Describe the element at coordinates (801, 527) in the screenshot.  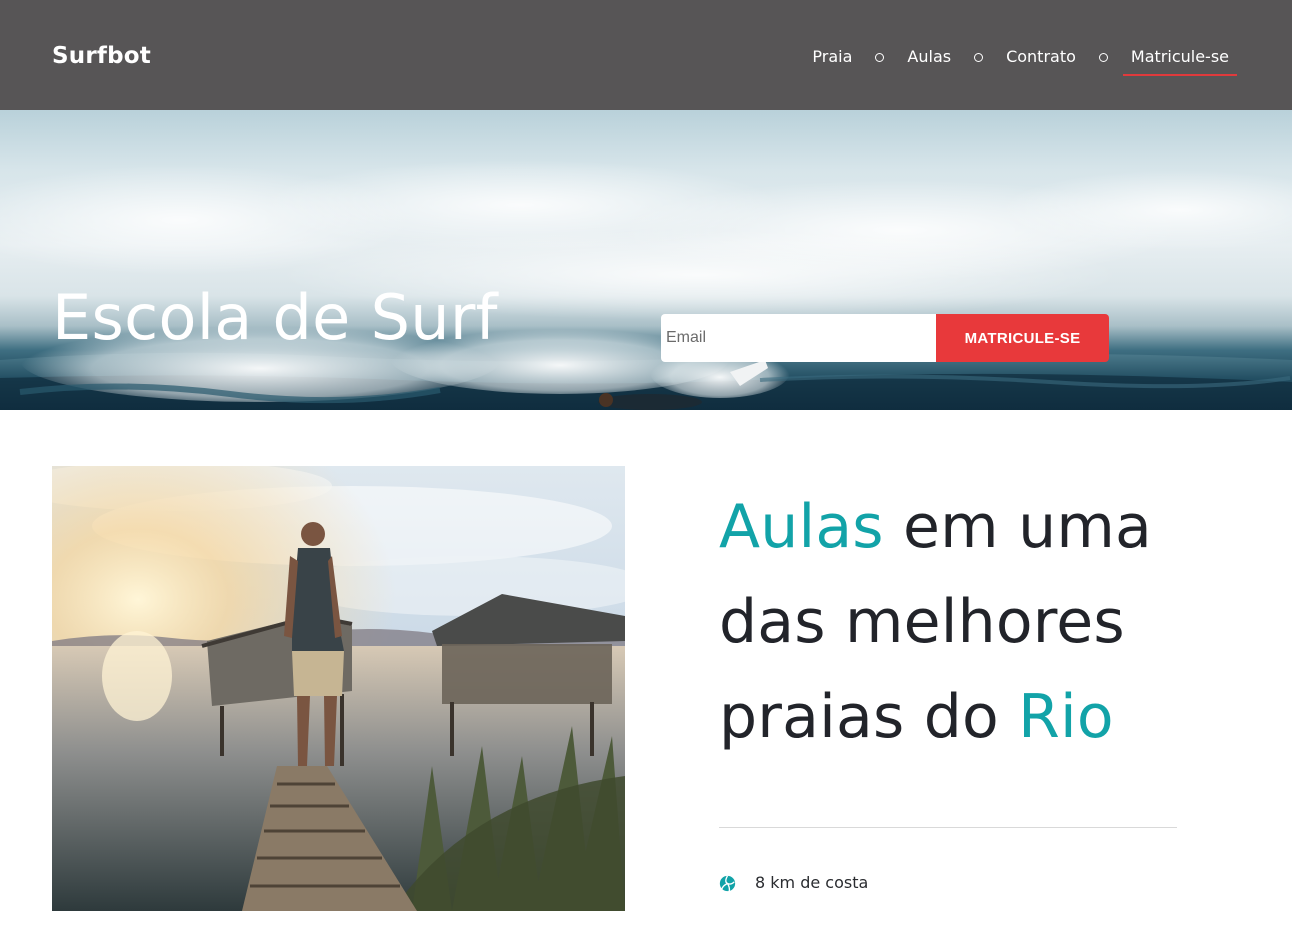
I see `headline-accent-aulas: Aulas` at that location.